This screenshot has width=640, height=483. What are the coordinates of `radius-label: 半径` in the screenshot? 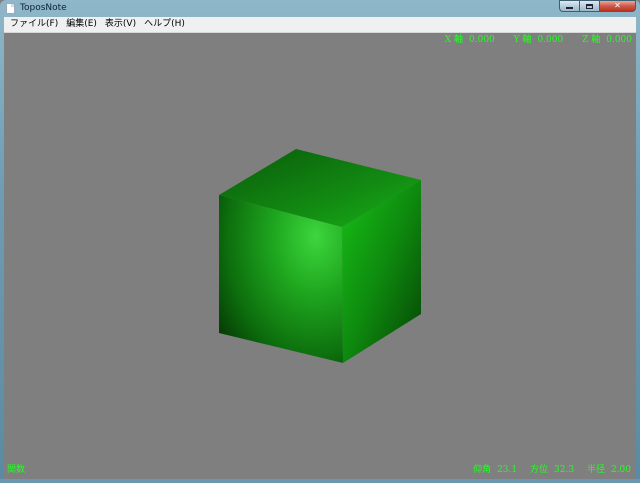 It's located at (595, 470).